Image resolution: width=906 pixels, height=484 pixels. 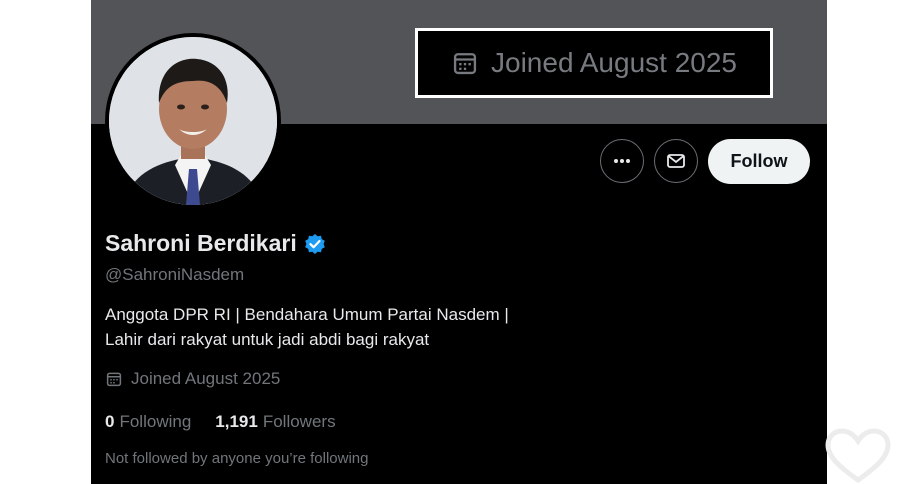 What do you see at coordinates (110, 421) in the screenshot?
I see `following-count: 0` at bounding box center [110, 421].